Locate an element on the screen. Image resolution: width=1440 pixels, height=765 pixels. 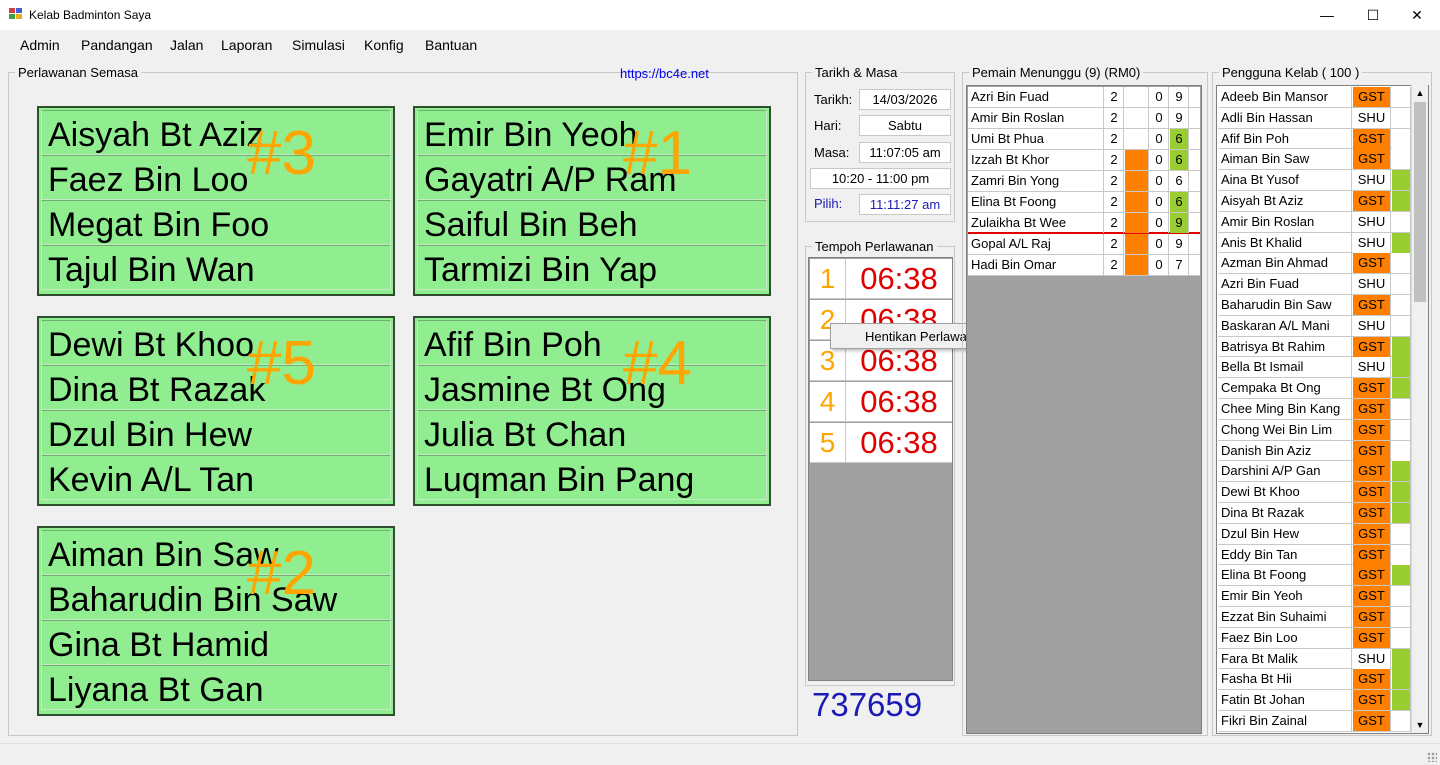
member-row: Cempaka Bt Ong GST is located at coordinates (1314, 388).